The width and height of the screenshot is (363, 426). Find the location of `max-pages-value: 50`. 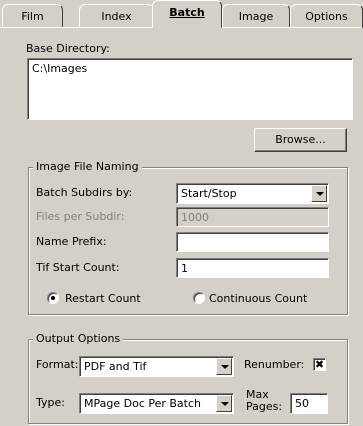

max-pages-value: 50 is located at coordinates (302, 403).